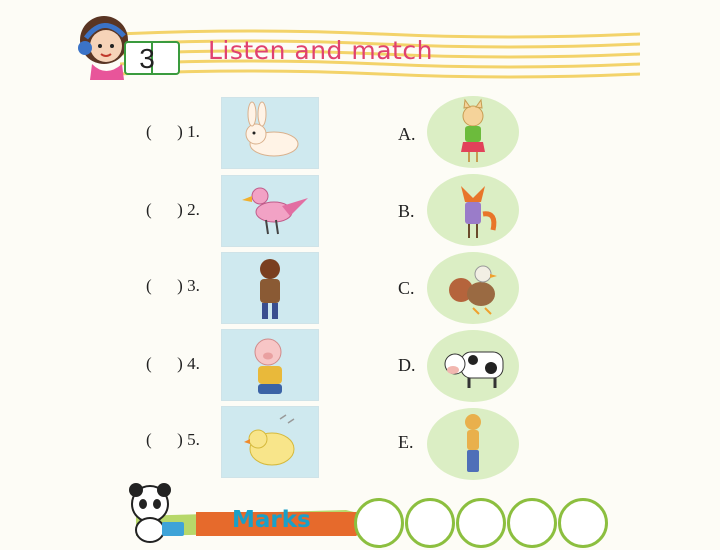 This screenshot has height=550, width=720. Describe the element at coordinates (270, 211) in the screenshot. I see `bird-picture` at that location.